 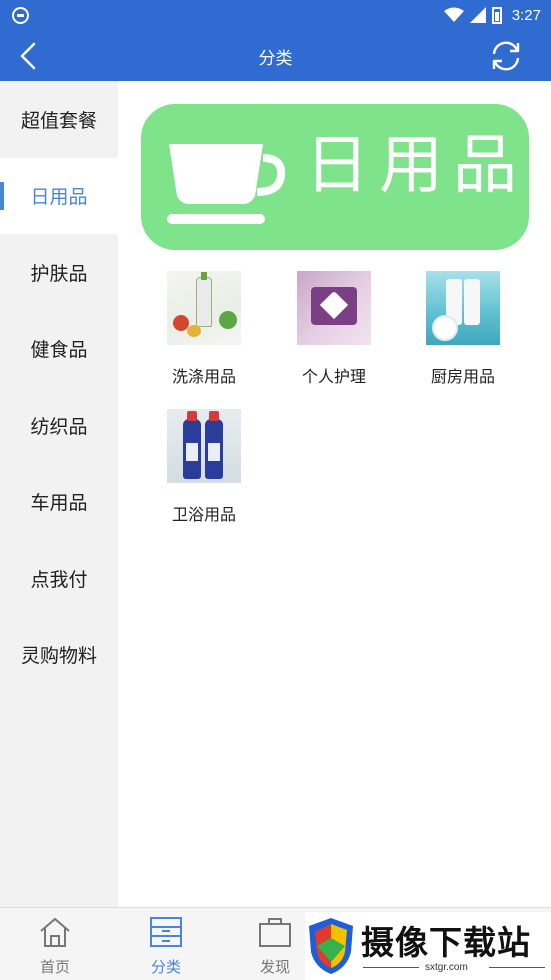 I want to click on subcategory-laundry: 洗涤用品, so click(x=204, y=329).